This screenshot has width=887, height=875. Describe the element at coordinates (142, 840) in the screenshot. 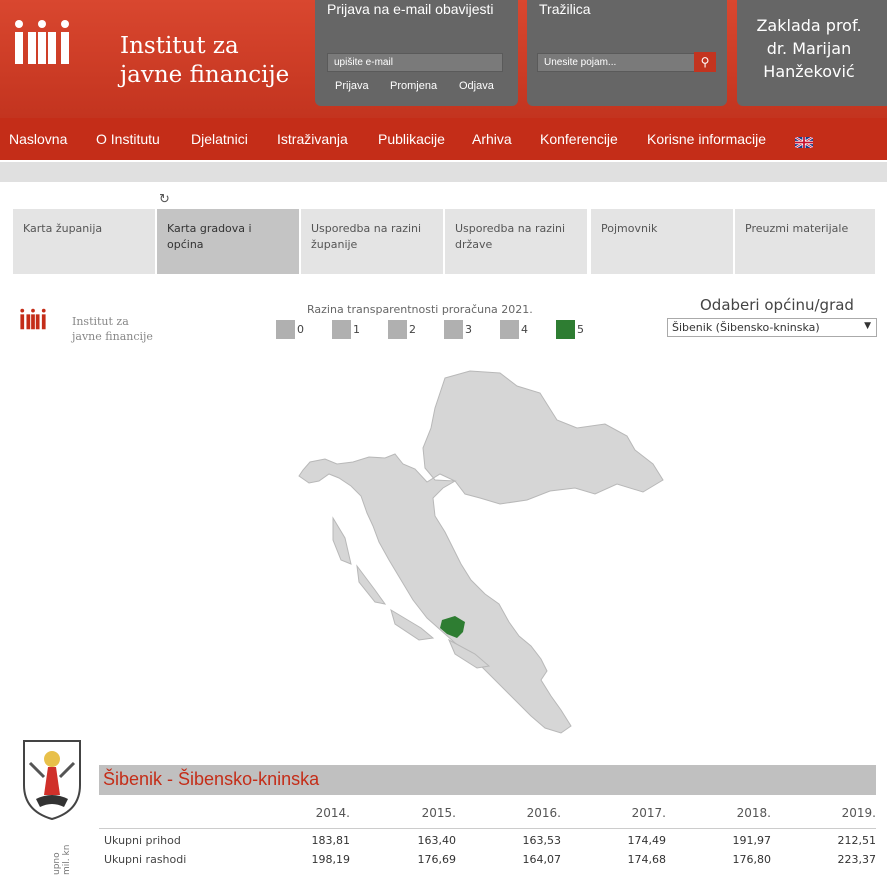

I see `row-label-prihod: Ukupni prihod` at that location.